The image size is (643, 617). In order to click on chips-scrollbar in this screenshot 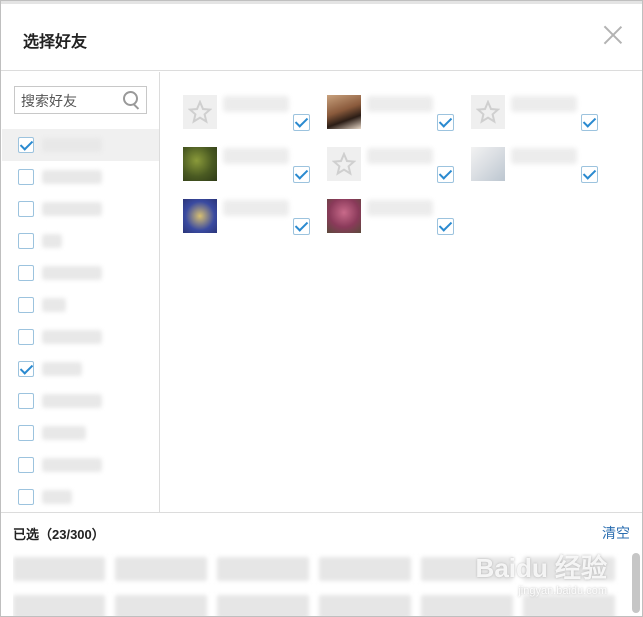, I will do `click(636, 583)`.